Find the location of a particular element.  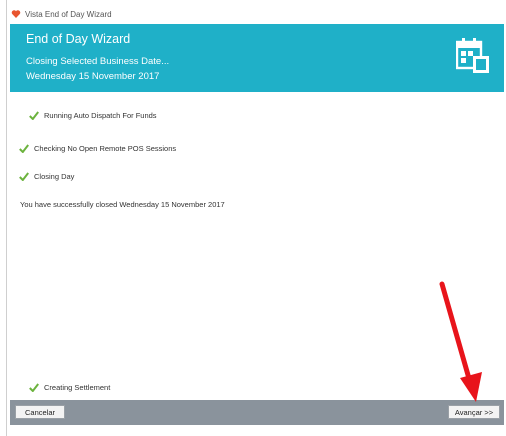

red-arrow-icon is located at coordinates (460, 341).